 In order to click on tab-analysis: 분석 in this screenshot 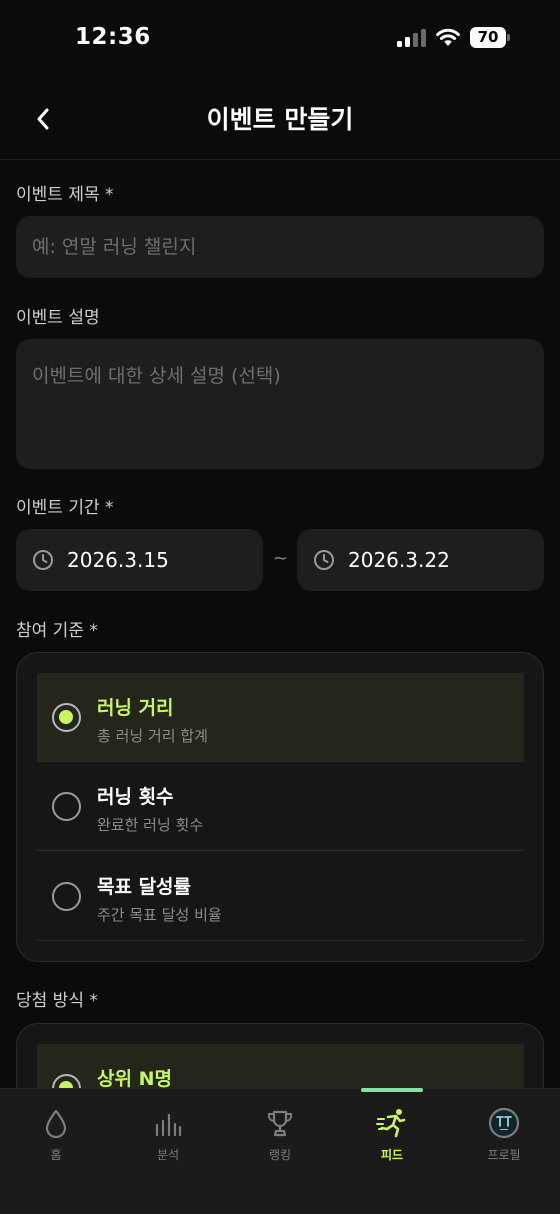, I will do `click(168, 1134)`.